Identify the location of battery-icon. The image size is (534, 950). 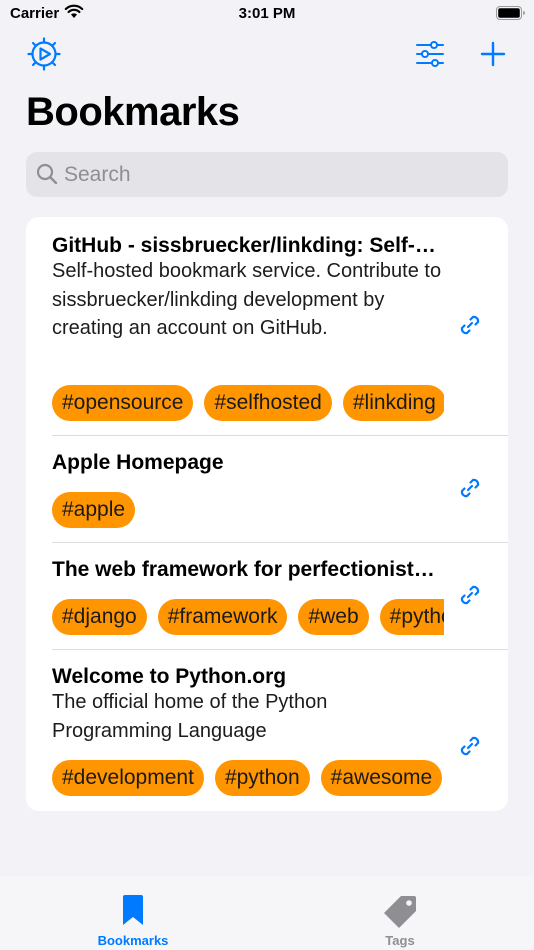
(511, 15).